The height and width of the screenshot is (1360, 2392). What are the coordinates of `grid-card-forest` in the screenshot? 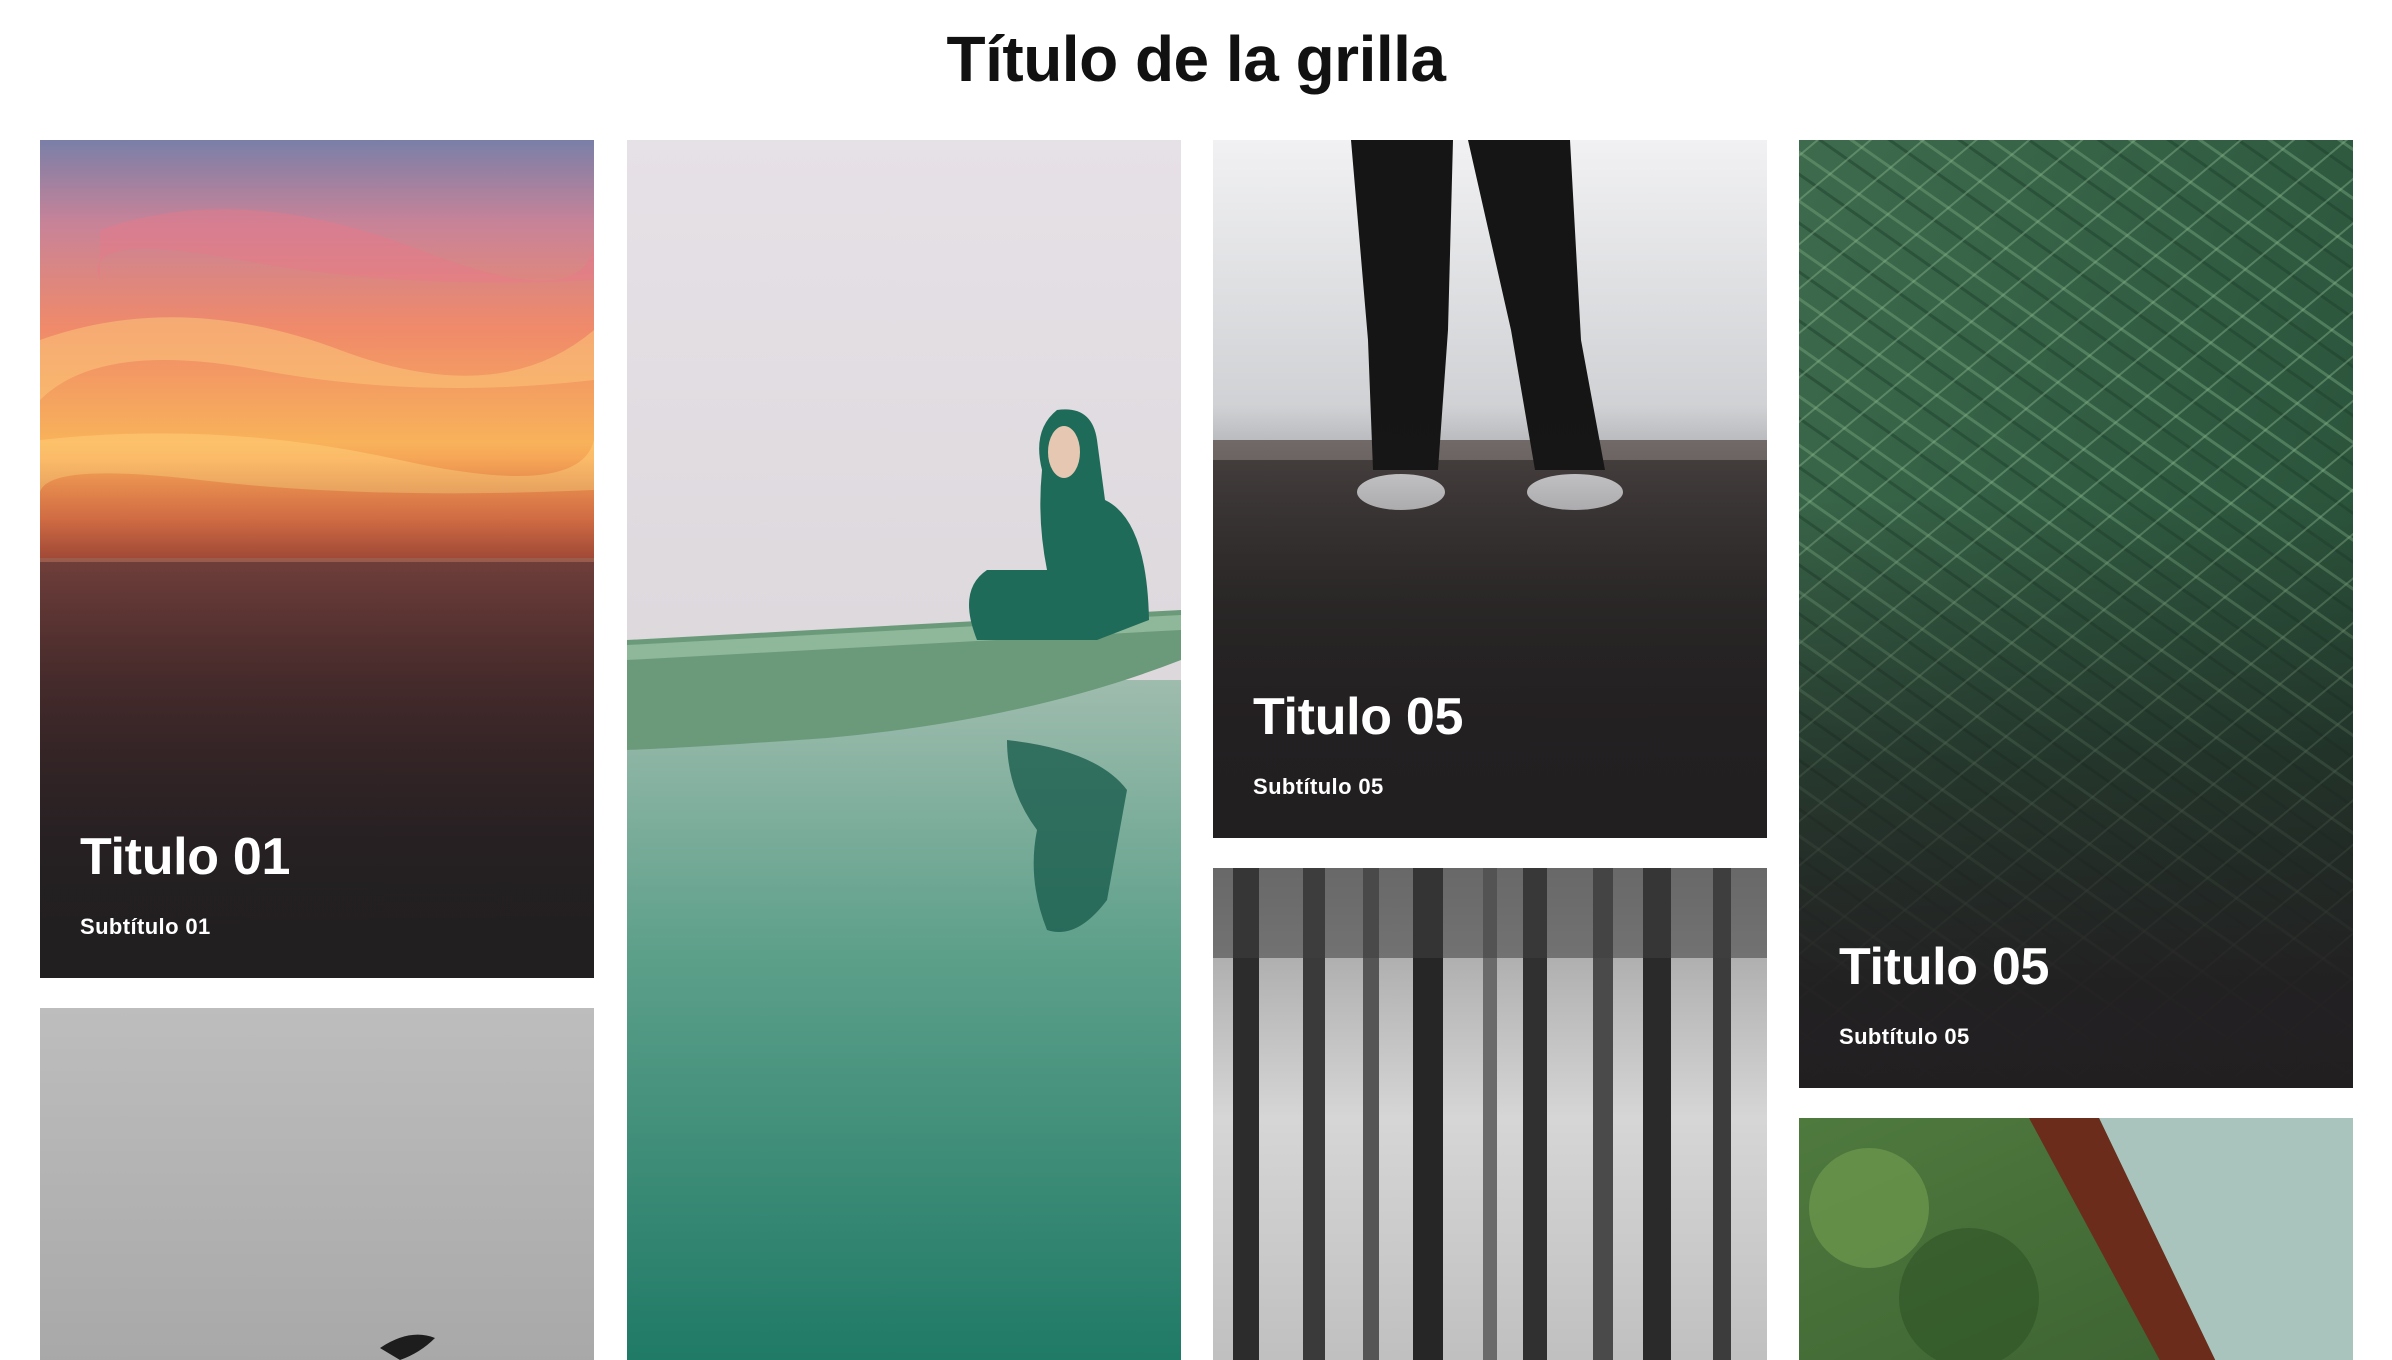 It's located at (1490, 1114).